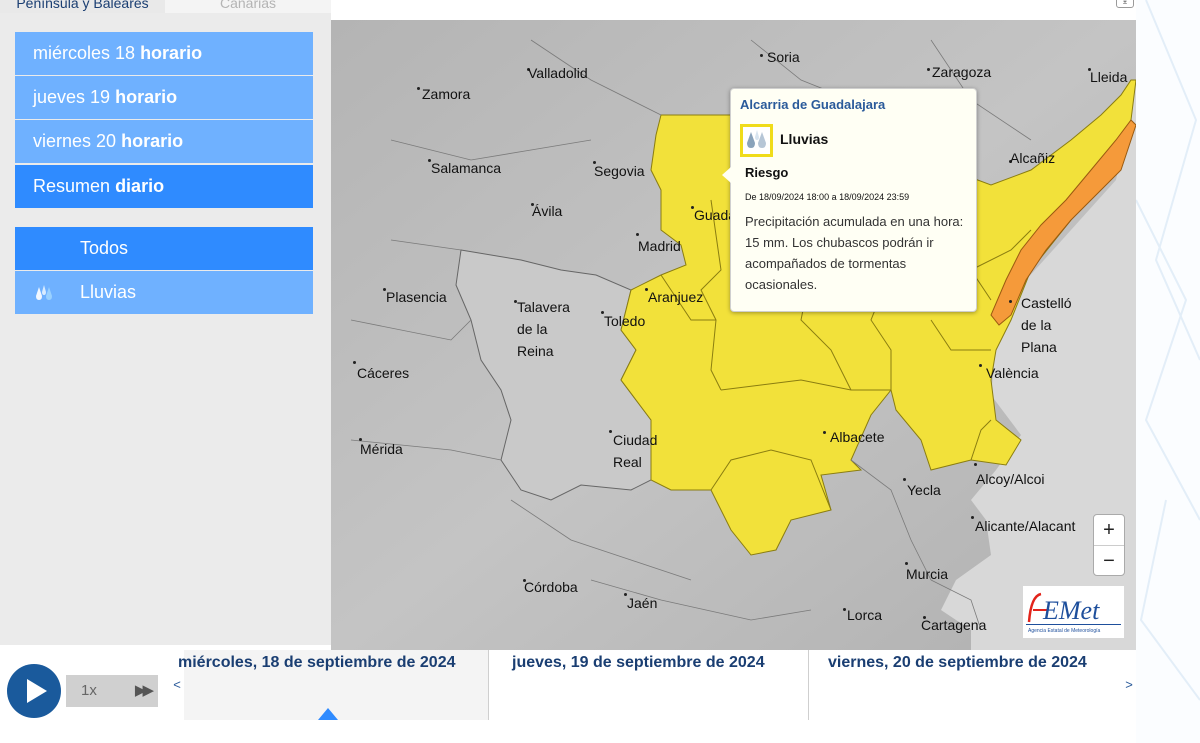  I want to click on city-label: Soria, so click(783, 57).